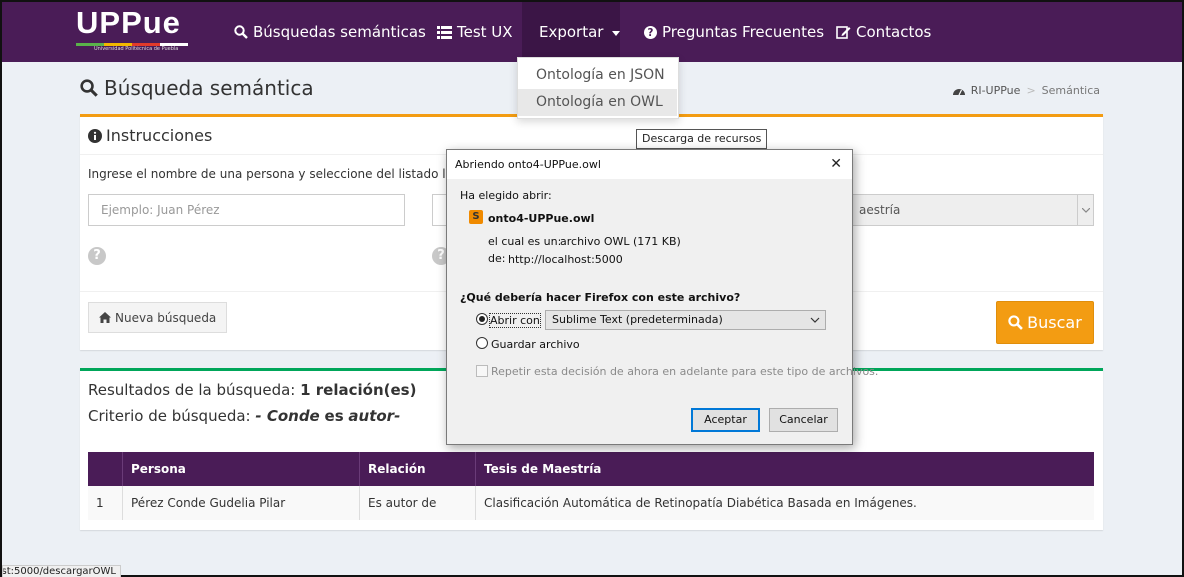 The width and height of the screenshot is (1184, 577). What do you see at coordinates (246, 210) in the screenshot?
I see `name-input: Ejemplo: Juan Pérez` at bounding box center [246, 210].